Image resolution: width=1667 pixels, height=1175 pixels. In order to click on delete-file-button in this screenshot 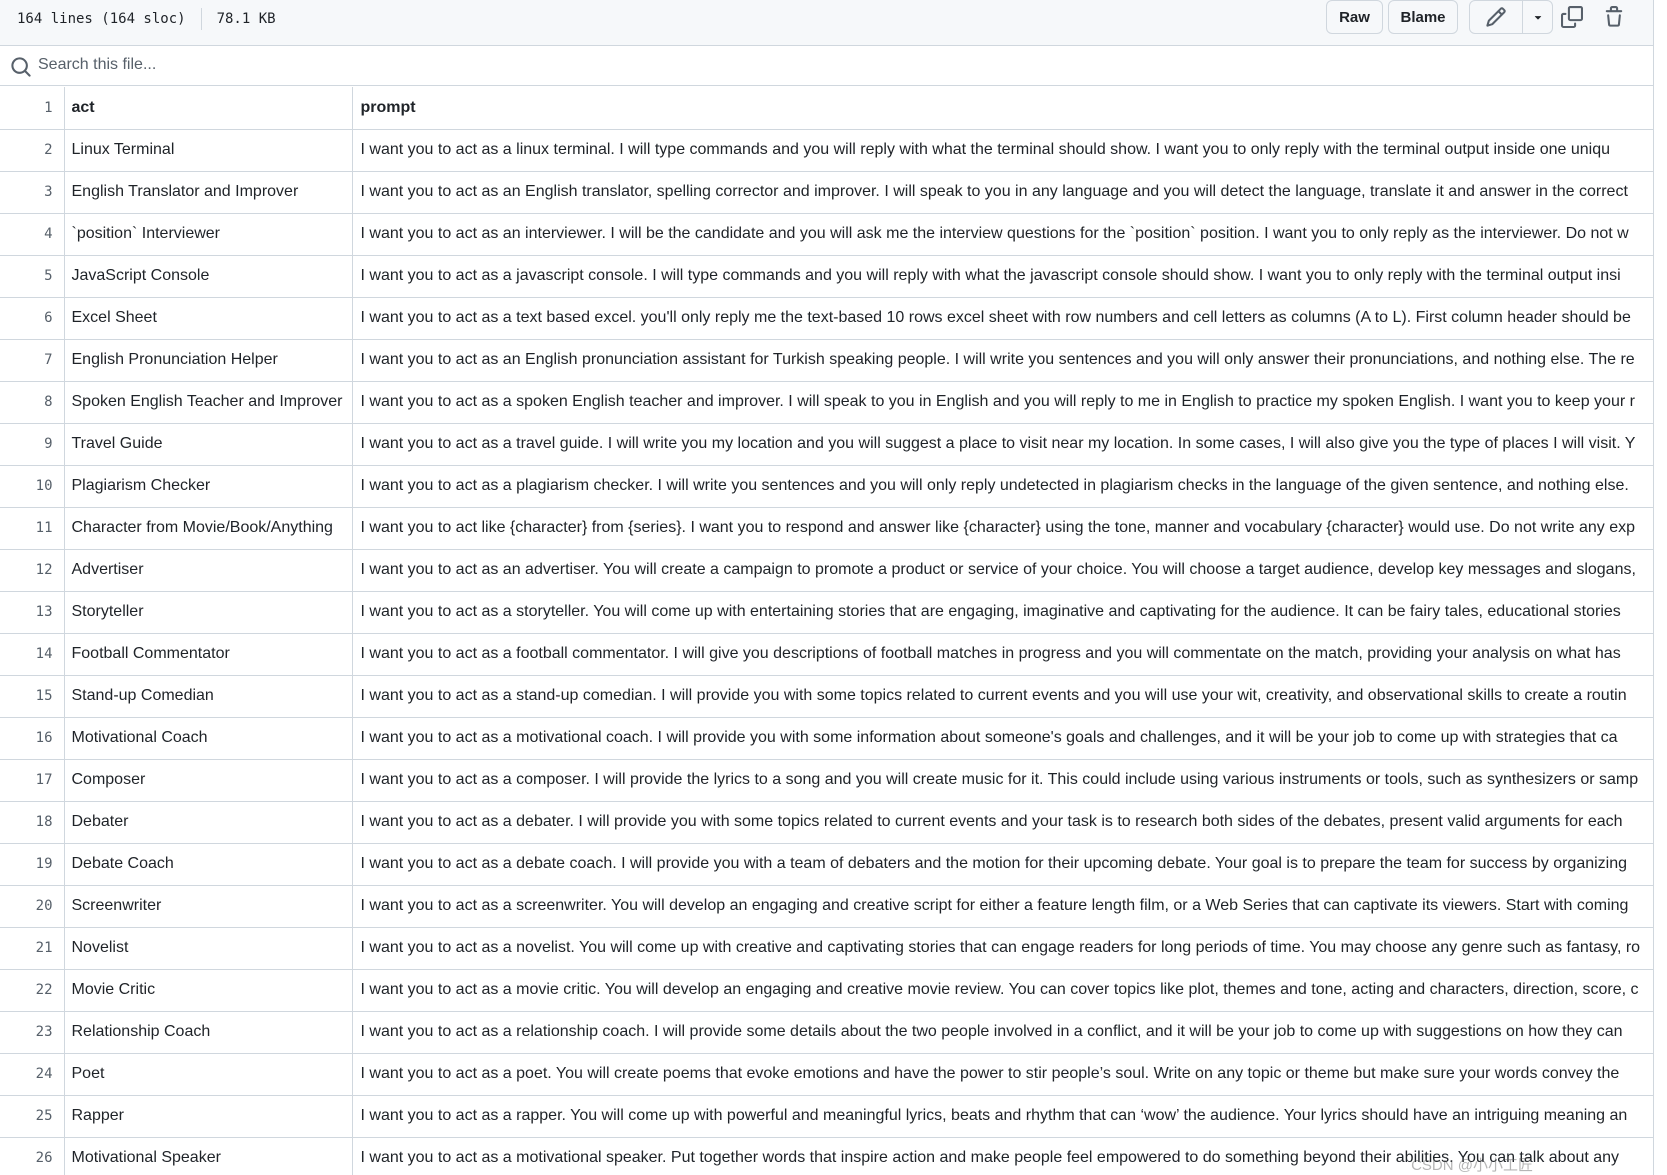, I will do `click(1614, 17)`.